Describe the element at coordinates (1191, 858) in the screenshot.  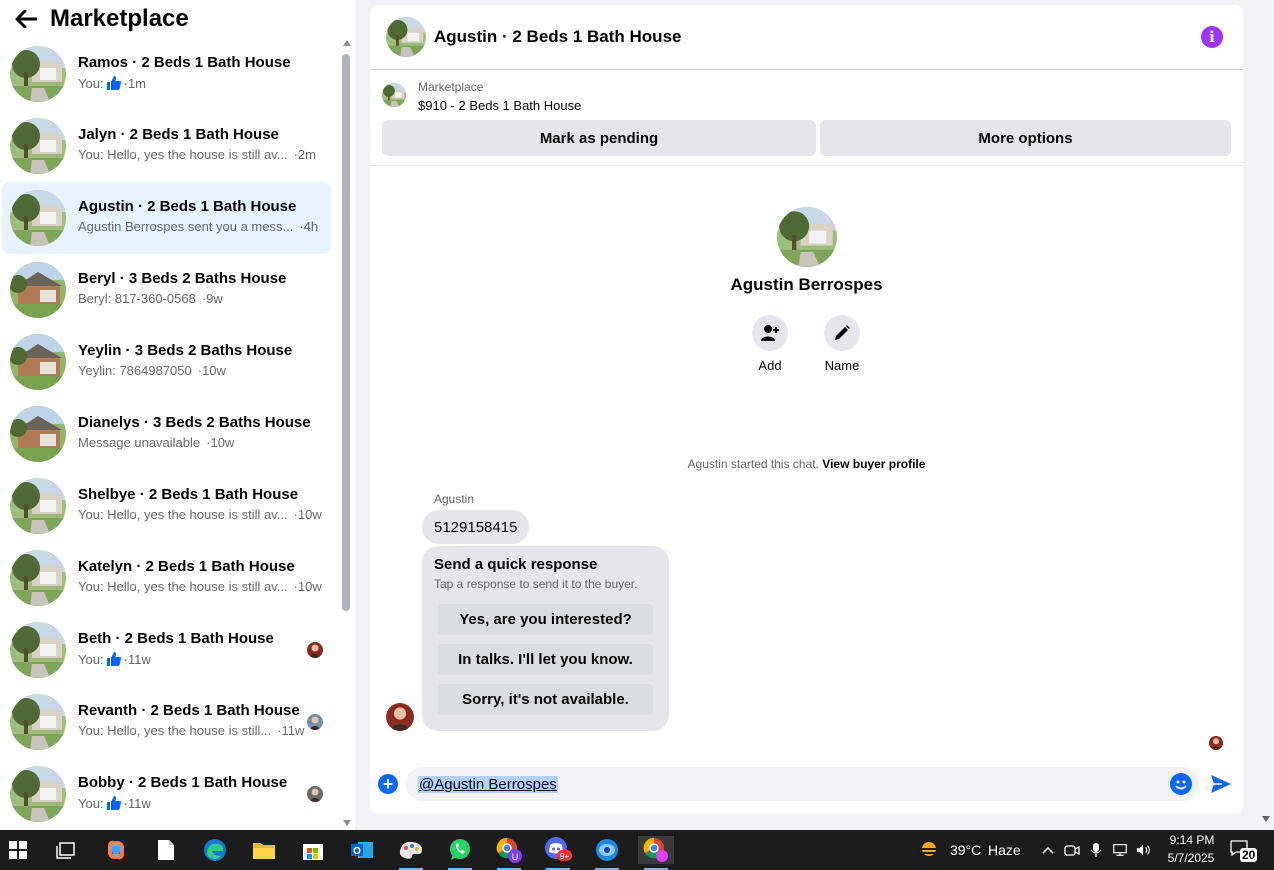
I see `clock-date: 5/7/2025` at that location.